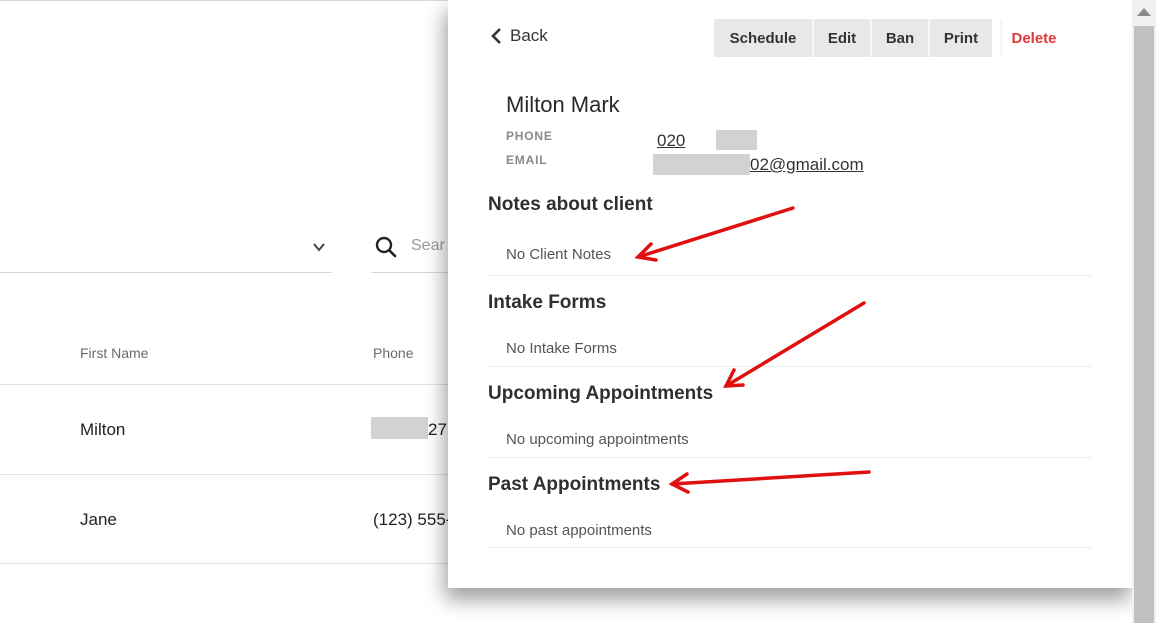 The height and width of the screenshot is (623, 1156). Describe the element at coordinates (529, 136) in the screenshot. I see `phone-label: PHONE` at that location.